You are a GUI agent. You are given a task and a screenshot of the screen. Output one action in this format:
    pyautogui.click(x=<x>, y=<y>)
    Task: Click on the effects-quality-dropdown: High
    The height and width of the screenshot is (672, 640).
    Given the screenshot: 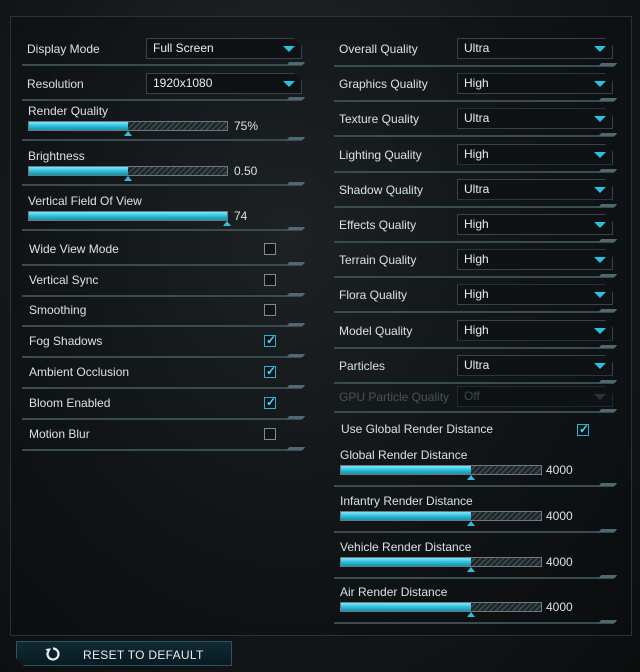 What is the action you would take?
    pyautogui.click(x=535, y=224)
    